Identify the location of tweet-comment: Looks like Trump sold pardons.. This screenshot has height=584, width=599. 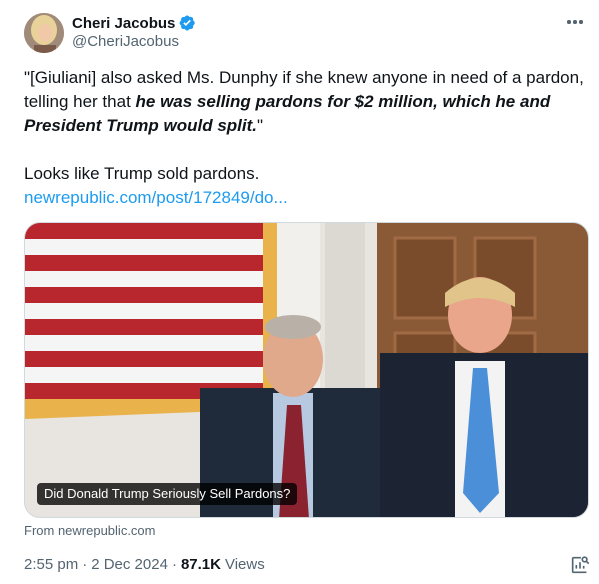
(142, 173).